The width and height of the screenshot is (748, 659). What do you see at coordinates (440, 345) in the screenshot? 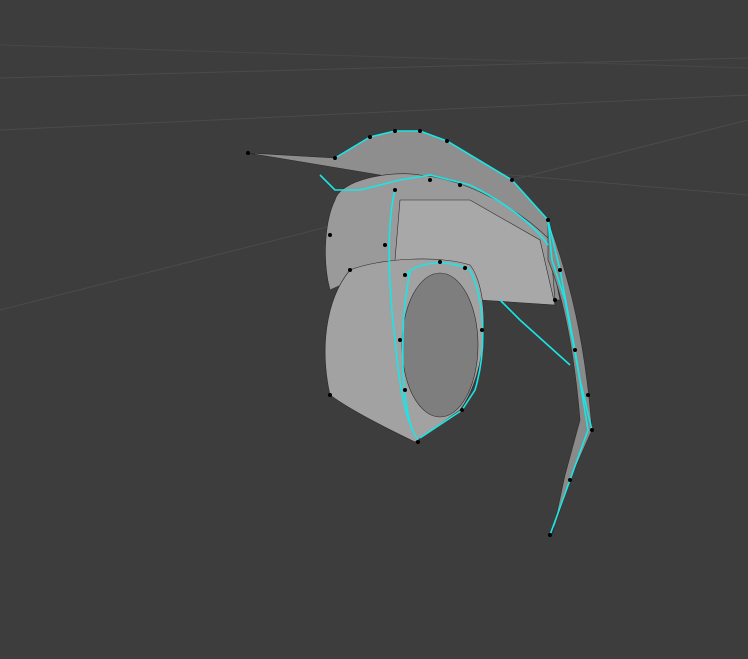
I see `mesh-lower-loop-inner` at bounding box center [440, 345].